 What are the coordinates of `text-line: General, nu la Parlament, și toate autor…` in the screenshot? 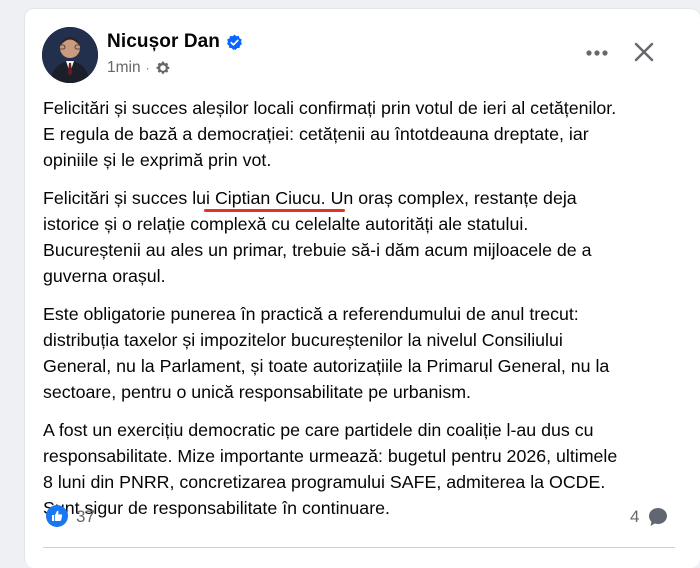 It's located at (326, 366).